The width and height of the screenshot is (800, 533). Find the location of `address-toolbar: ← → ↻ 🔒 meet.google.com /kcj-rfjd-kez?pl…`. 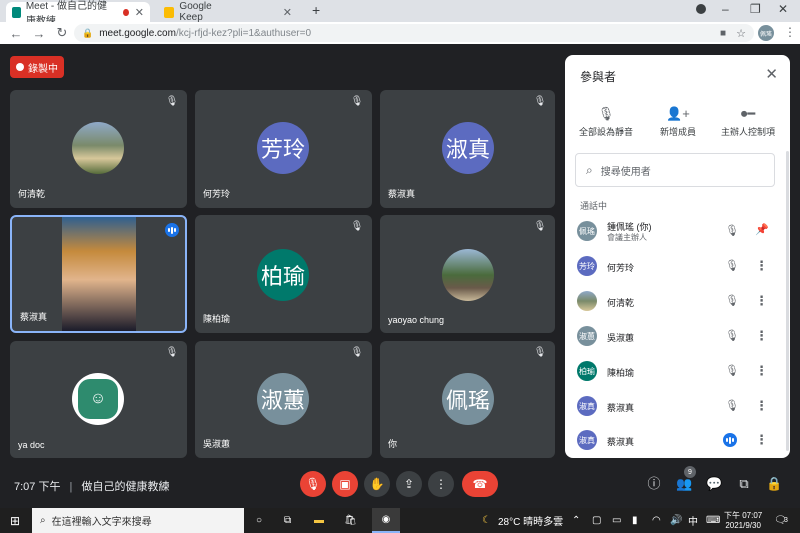

address-toolbar: ← → ↻ 🔒 meet.google.com /kcj-rfjd-kez?pl… is located at coordinates (400, 33).